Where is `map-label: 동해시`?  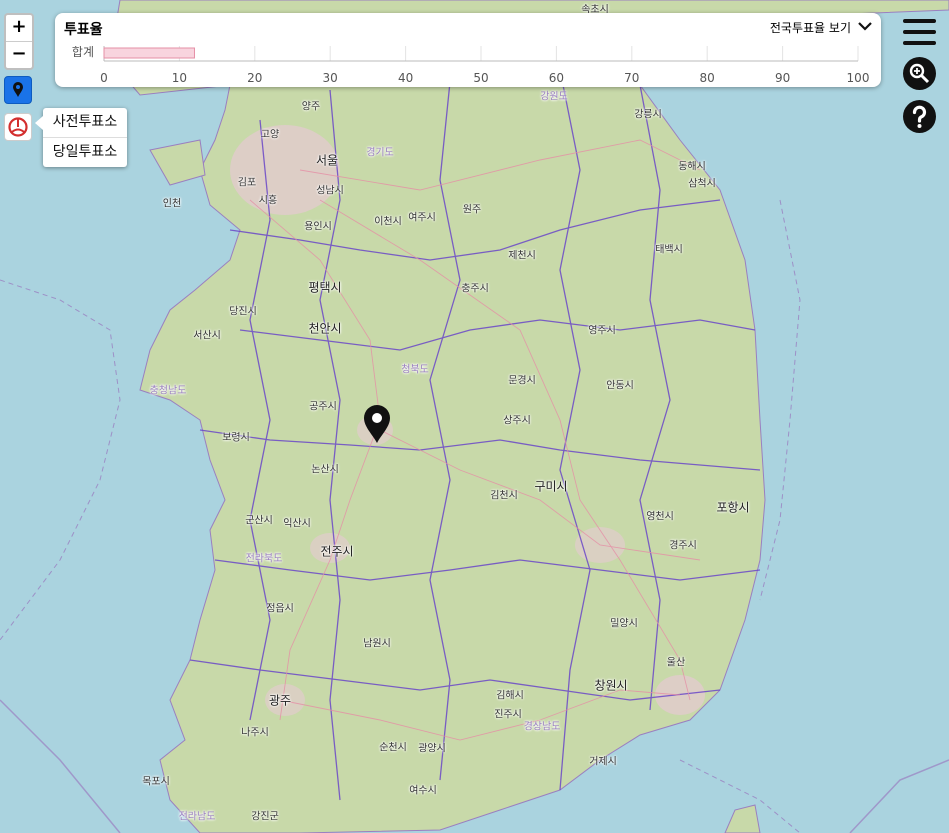 map-label: 동해시 is located at coordinates (692, 167).